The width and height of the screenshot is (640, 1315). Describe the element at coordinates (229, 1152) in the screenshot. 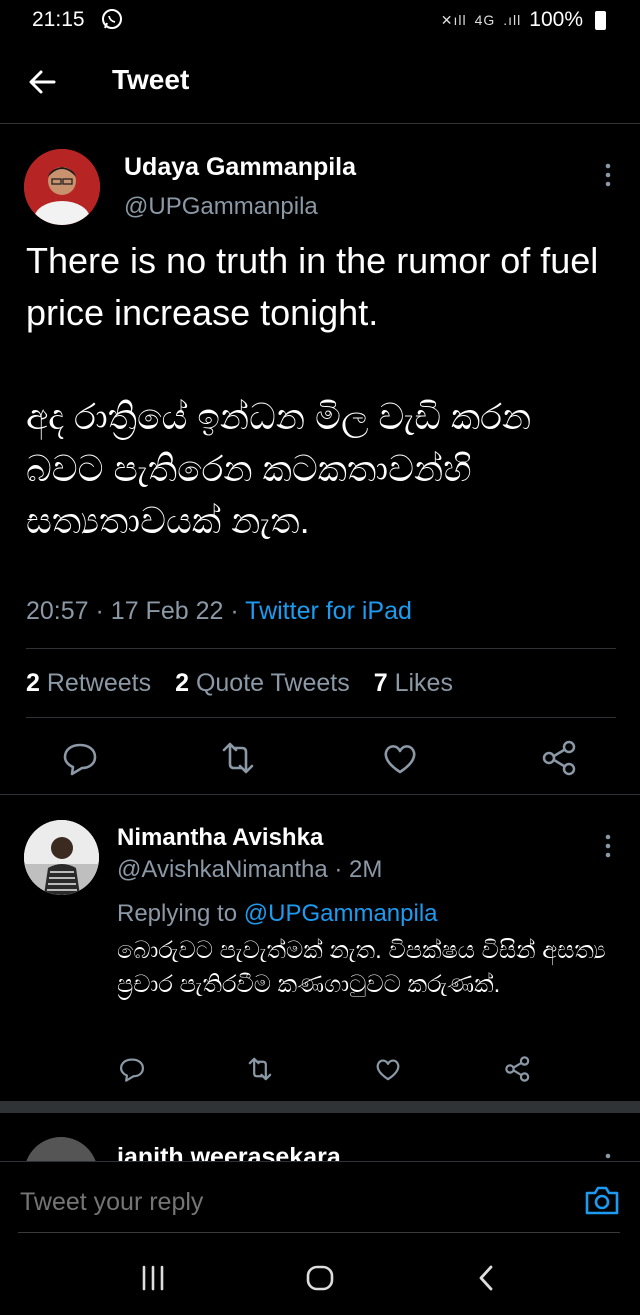

I see `next-reply-author-name: janith weerasekara` at that location.